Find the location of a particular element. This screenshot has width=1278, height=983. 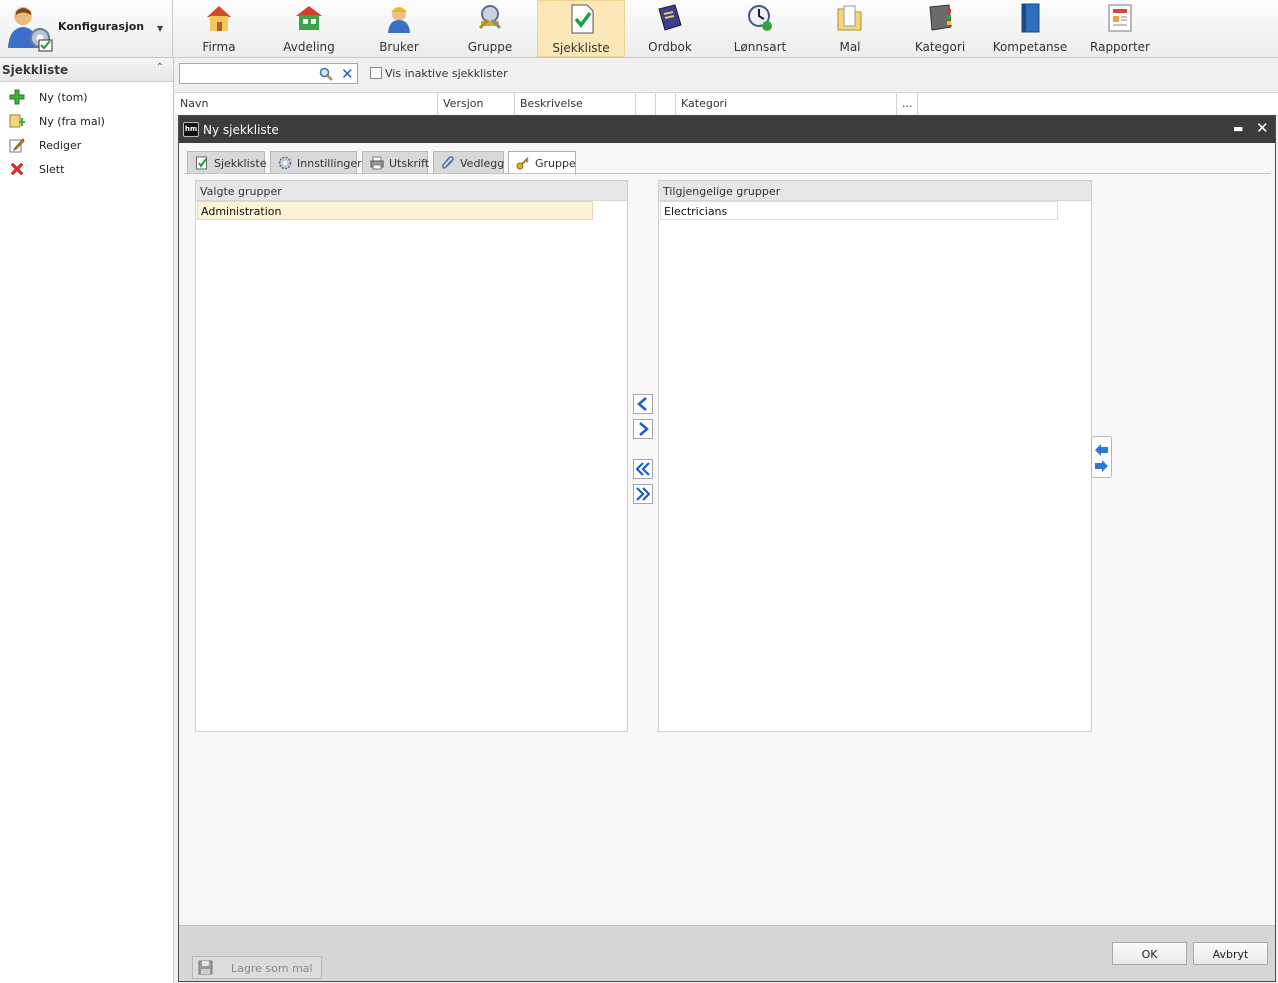

sidebar-item-label: Ny (fra mal) is located at coordinates (72, 121).